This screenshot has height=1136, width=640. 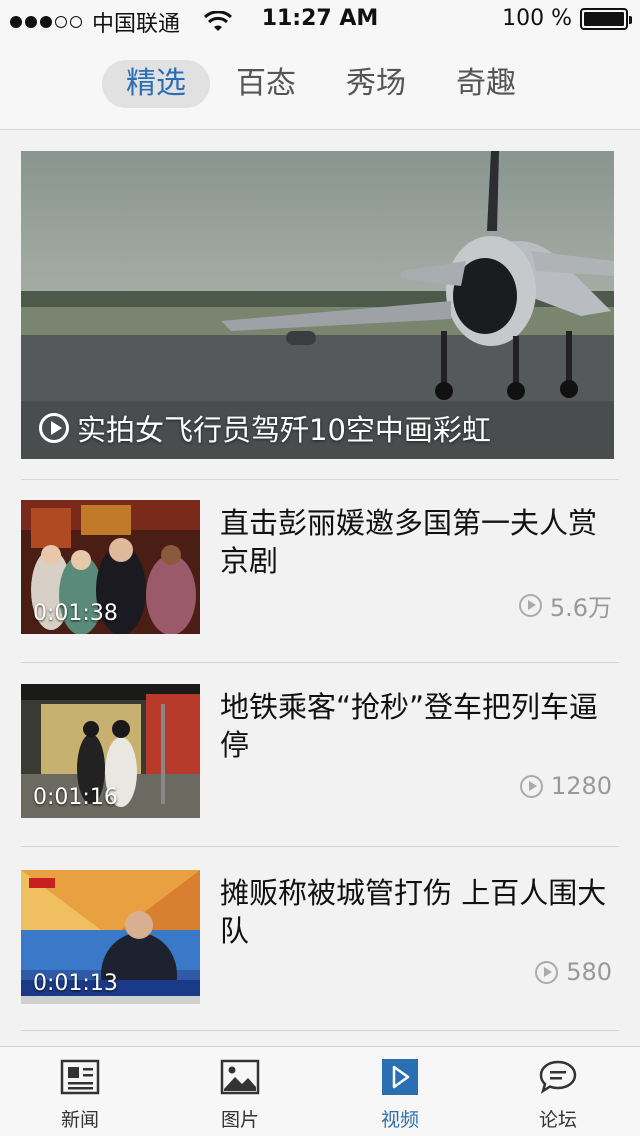 What do you see at coordinates (239, 1120) in the screenshot?
I see `nav-label: 图片` at bounding box center [239, 1120].